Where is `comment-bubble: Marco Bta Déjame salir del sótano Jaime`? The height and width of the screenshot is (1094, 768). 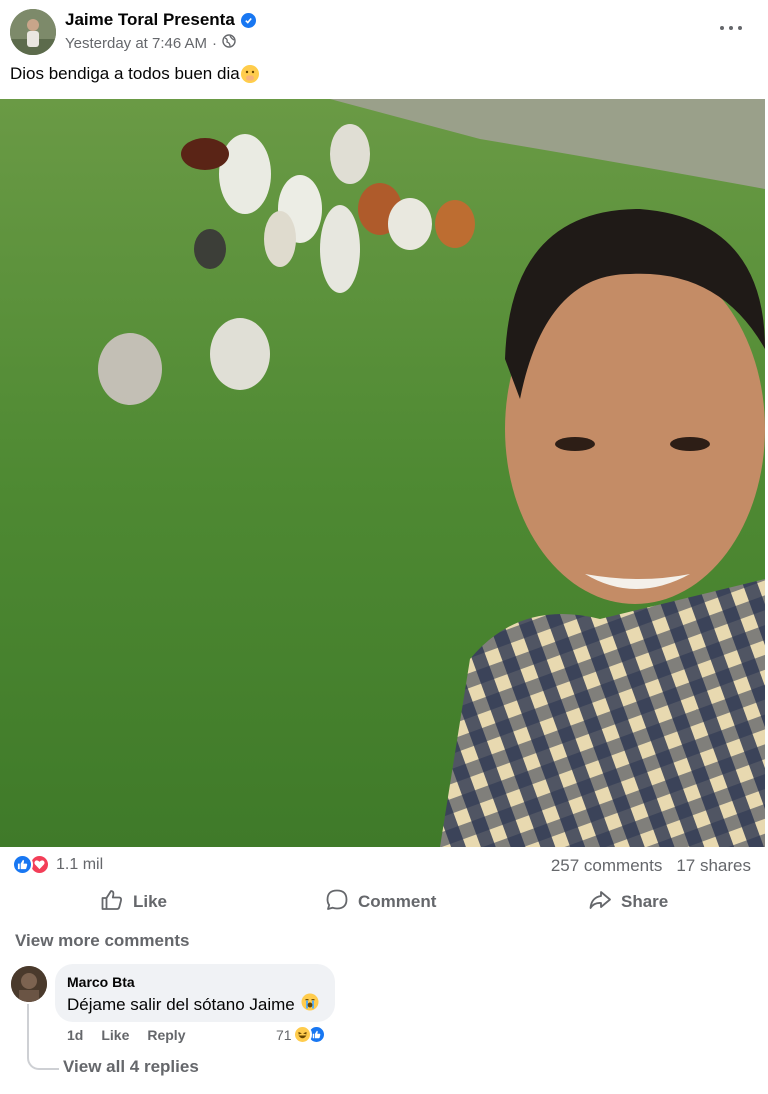 comment-bubble: Marco Bta Déjame salir del sótano Jaime is located at coordinates (195, 993).